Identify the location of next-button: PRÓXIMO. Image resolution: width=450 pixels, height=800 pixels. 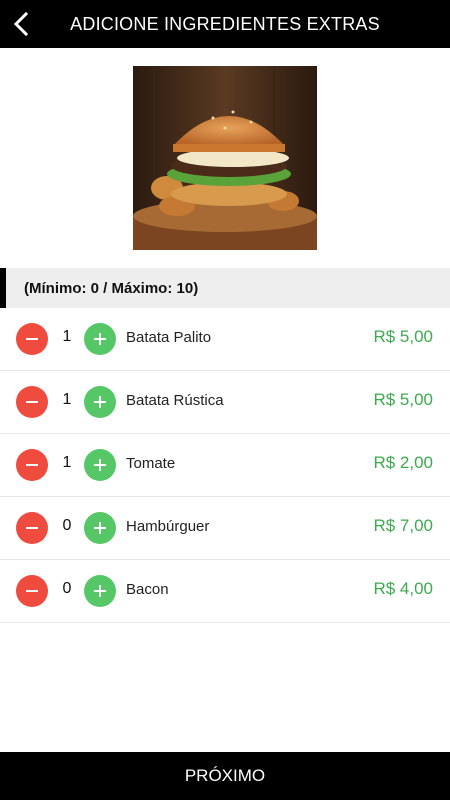
(225, 776).